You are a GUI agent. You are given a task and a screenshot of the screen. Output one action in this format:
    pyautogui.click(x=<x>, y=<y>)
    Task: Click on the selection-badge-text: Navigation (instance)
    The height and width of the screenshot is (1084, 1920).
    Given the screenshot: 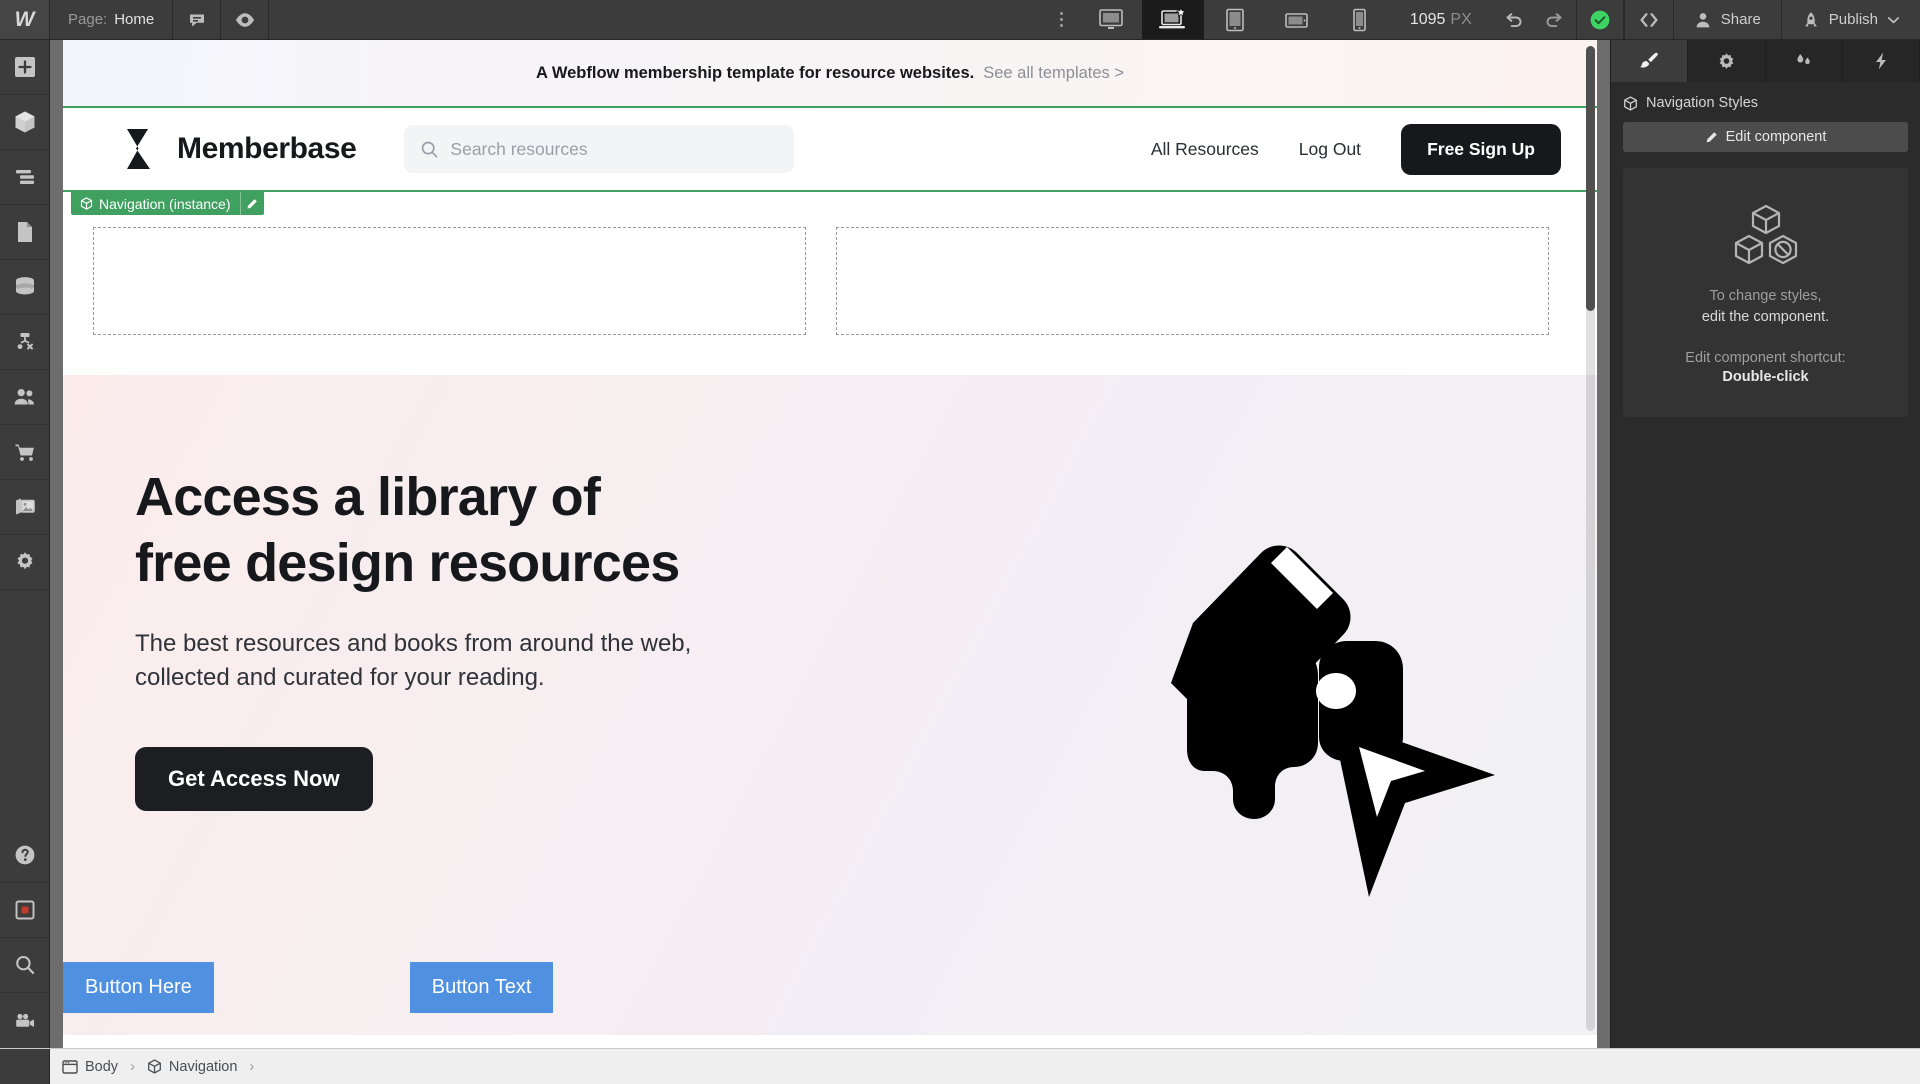 What is the action you would take?
    pyautogui.click(x=165, y=203)
    